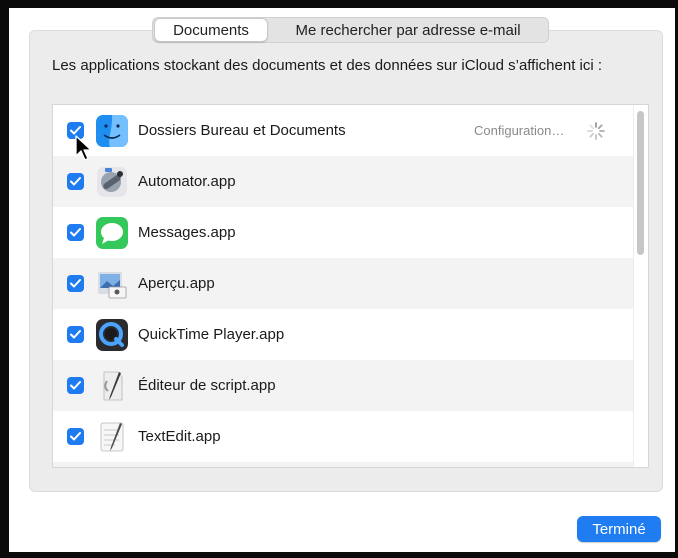  I want to click on list-item, so click(343, 464).